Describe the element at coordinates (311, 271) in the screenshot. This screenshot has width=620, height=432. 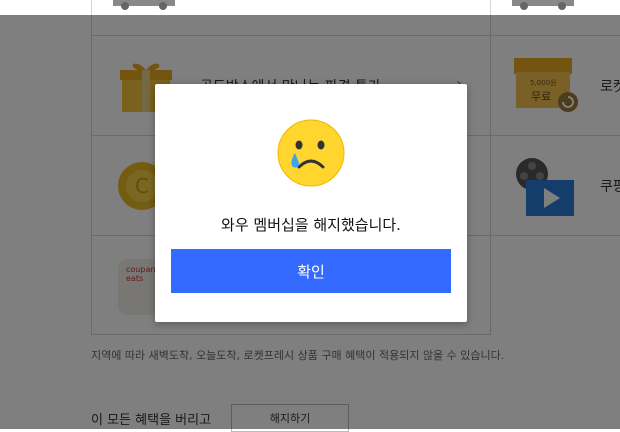
I see `confirm-button: 확인` at that location.